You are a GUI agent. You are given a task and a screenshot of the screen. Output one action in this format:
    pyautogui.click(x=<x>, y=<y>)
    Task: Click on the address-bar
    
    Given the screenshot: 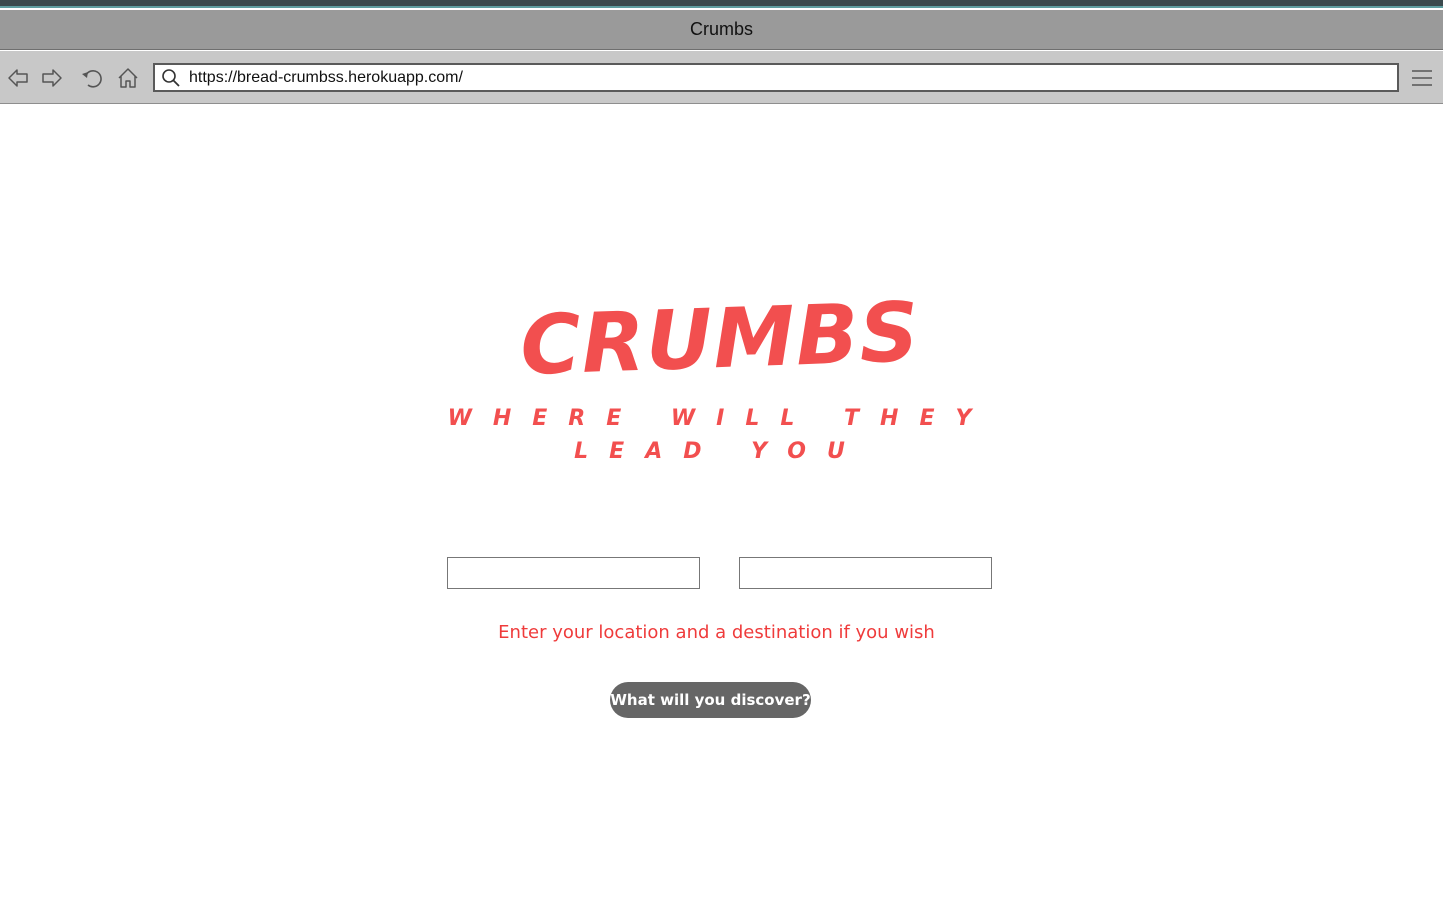 What is the action you would take?
    pyautogui.click(x=776, y=77)
    